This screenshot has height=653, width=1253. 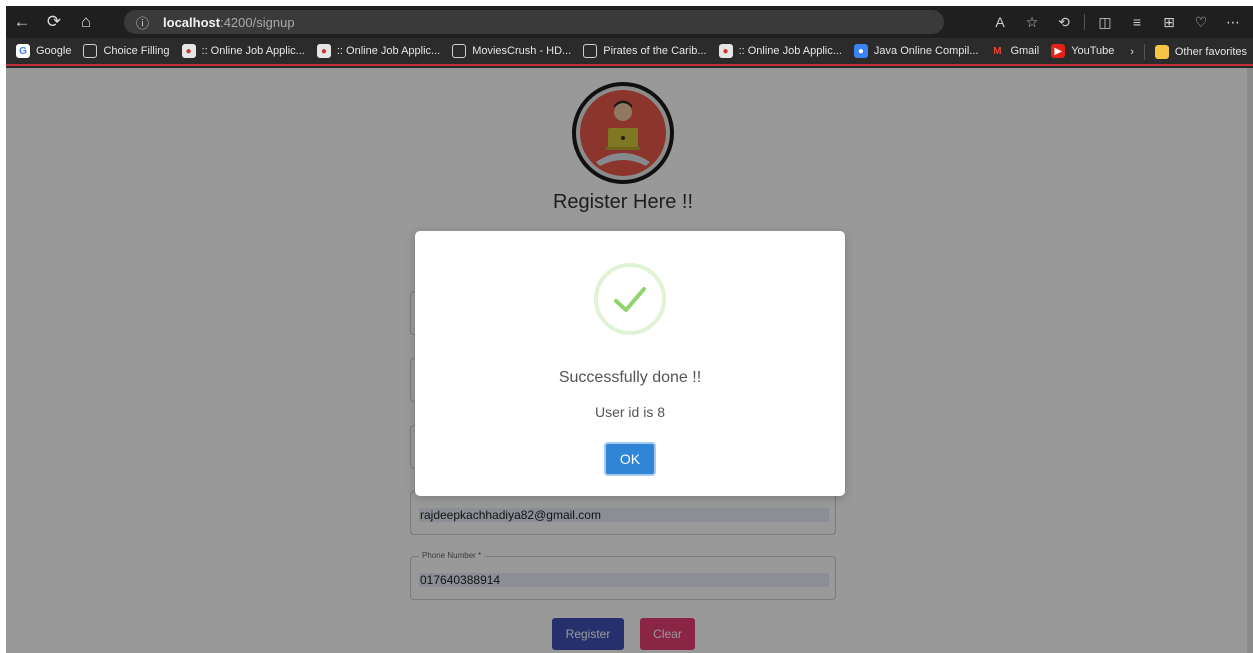 I want to click on extensions-icon: ⟲, so click(x=1064, y=22).